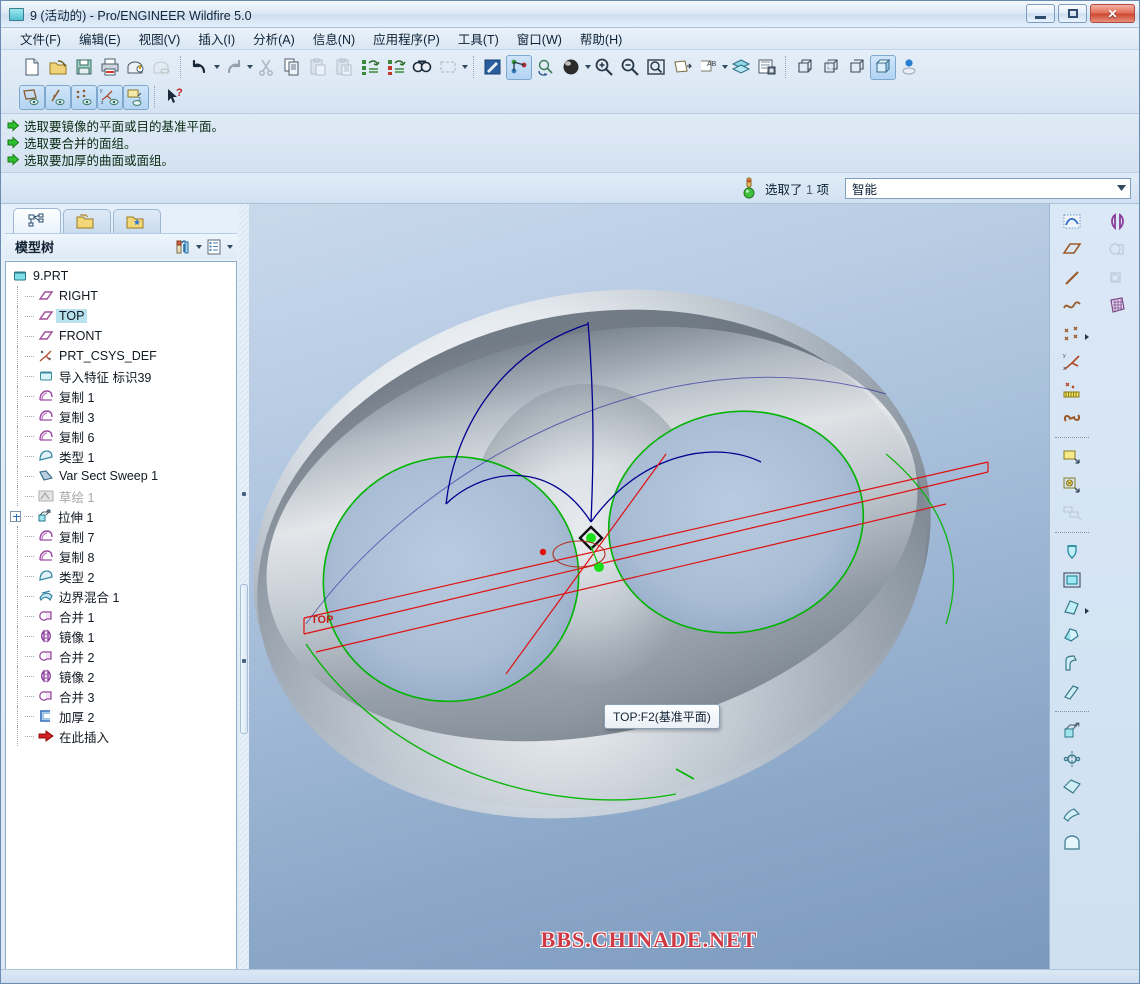 The height and width of the screenshot is (984, 1140). I want to click on spin-center-button, so click(519, 67).